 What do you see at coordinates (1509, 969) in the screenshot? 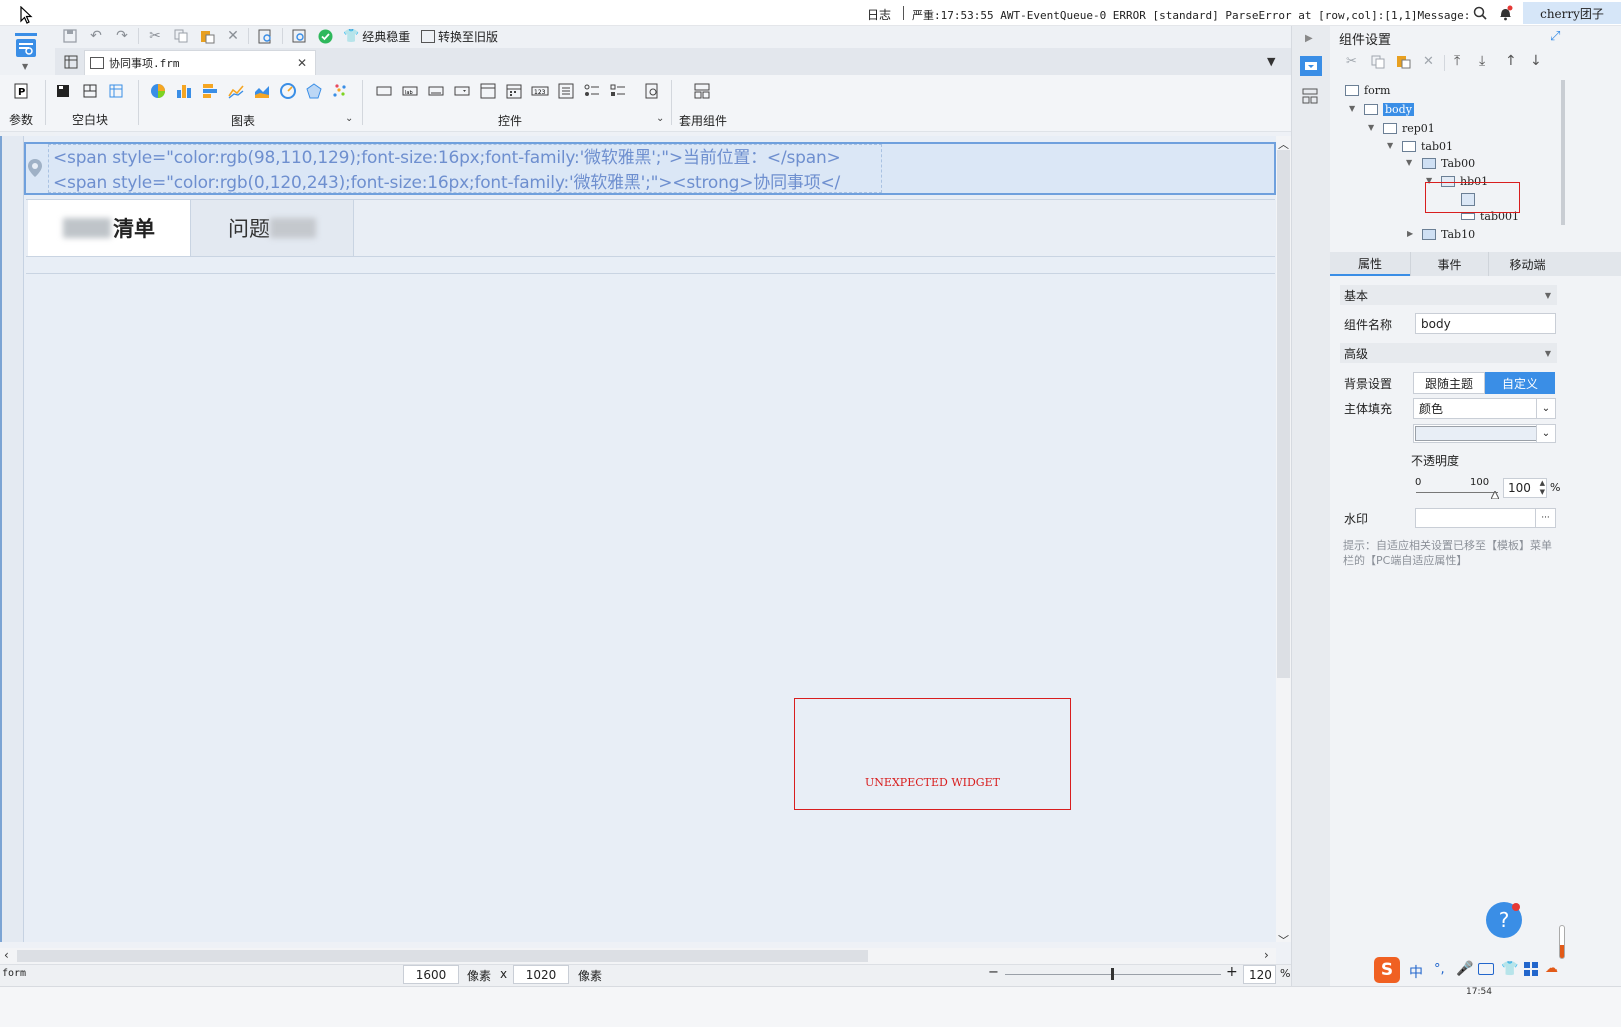
I see `skin-icon: 👕` at bounding box center [1509, 969].